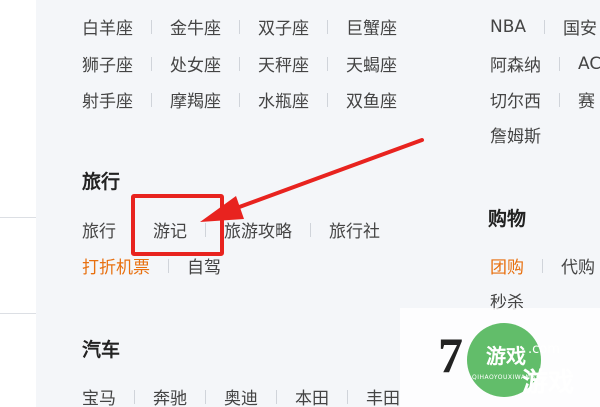 The image size is (600, 407). I want to click on link-car-brand: 宝马, so click(99, 395).